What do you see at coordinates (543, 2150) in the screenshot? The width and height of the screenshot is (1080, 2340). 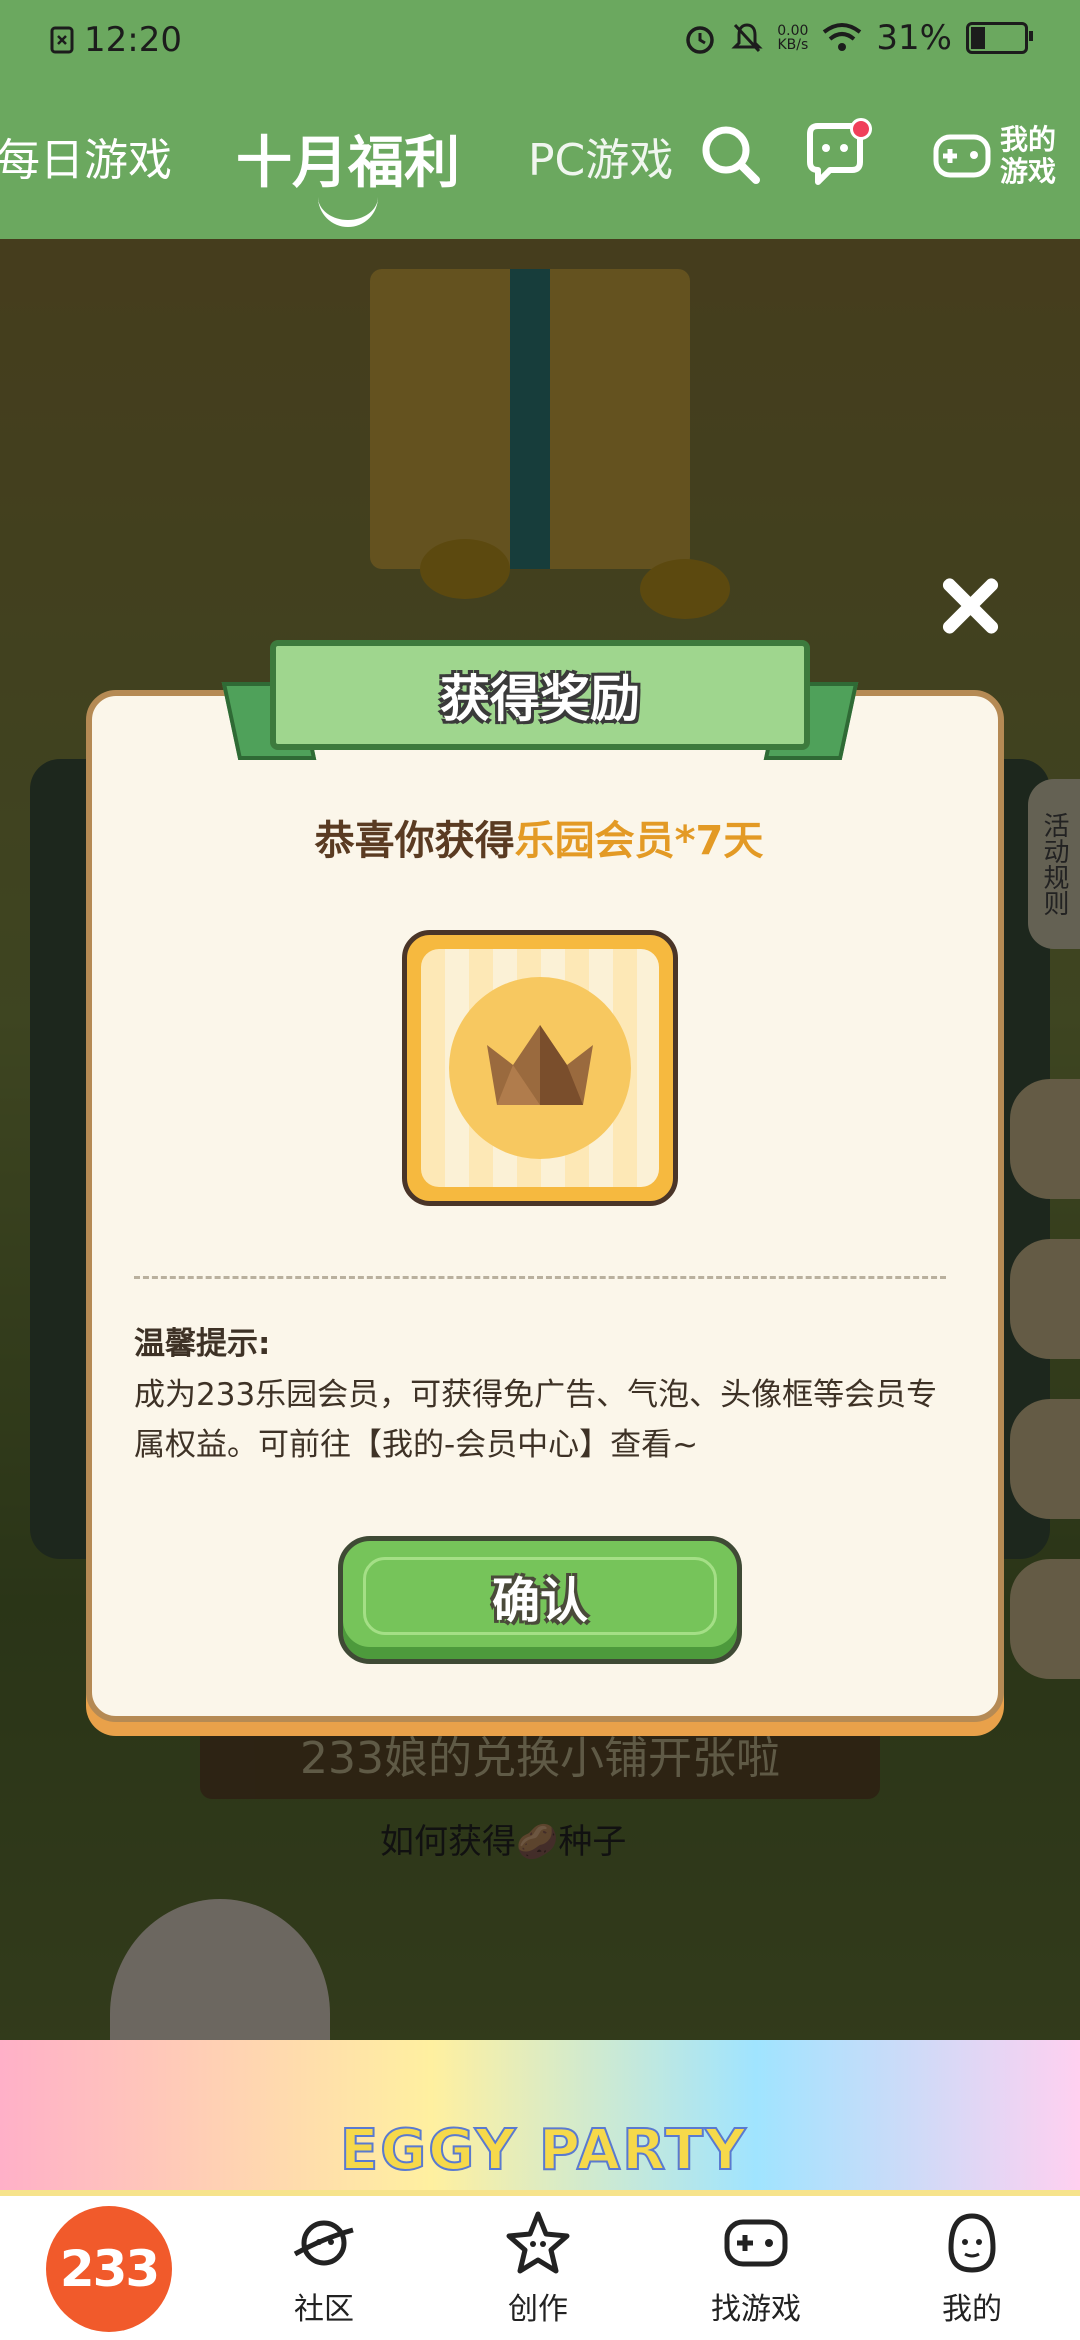 I see `promo-text: EGGY PARTY` at bounding box center [543, 2150].